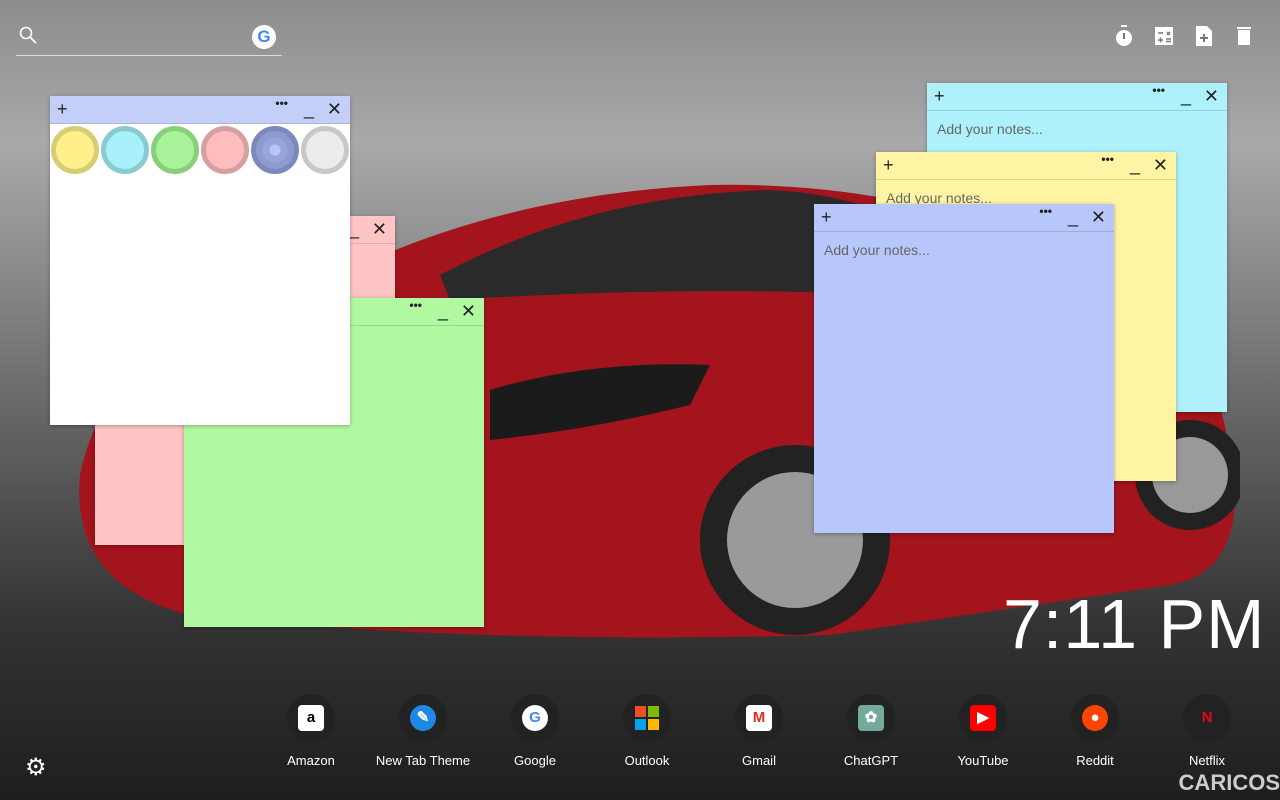  Describe the element at coordinates (1095, 760) in the screenshot. I see `shortcut-label: Reddit` at that location.